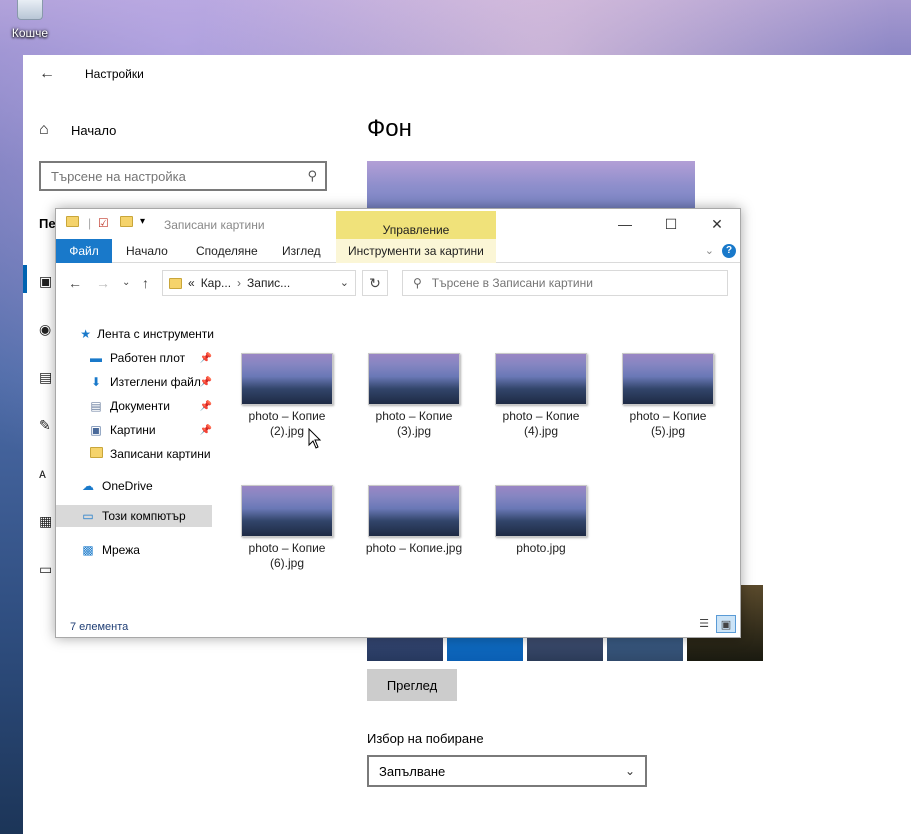  I want to click on home-icon: ⌂, so click(44, 129).